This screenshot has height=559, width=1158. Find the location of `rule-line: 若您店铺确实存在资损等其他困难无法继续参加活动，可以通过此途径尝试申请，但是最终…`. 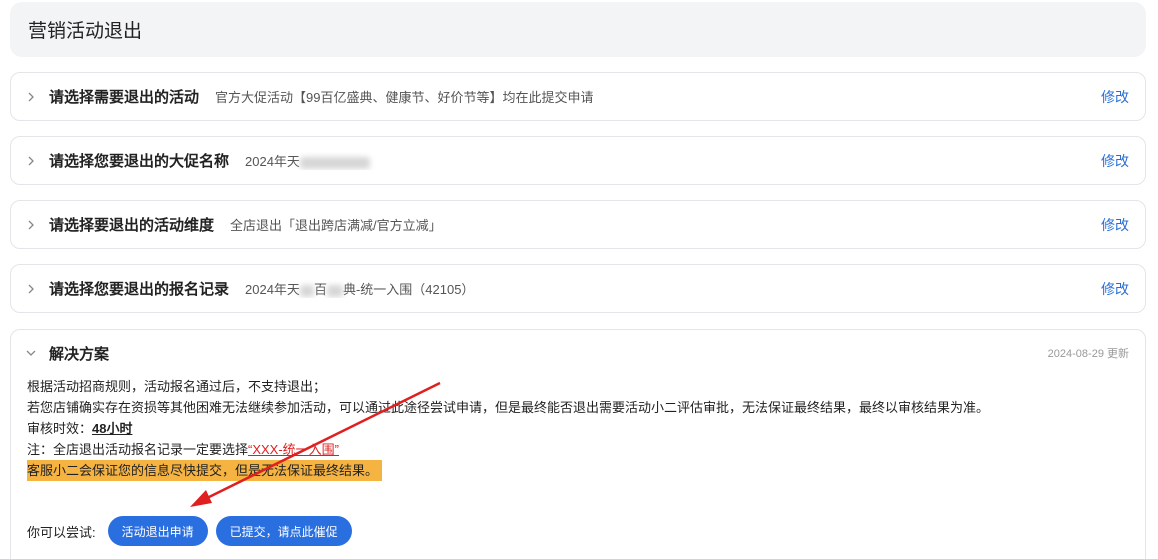

rule-line: 若您店铺确实存在资损等其他困难无法继续参加活动，可以通过此途径尝试申请，但是最终… is located at coordinates (508, 407).